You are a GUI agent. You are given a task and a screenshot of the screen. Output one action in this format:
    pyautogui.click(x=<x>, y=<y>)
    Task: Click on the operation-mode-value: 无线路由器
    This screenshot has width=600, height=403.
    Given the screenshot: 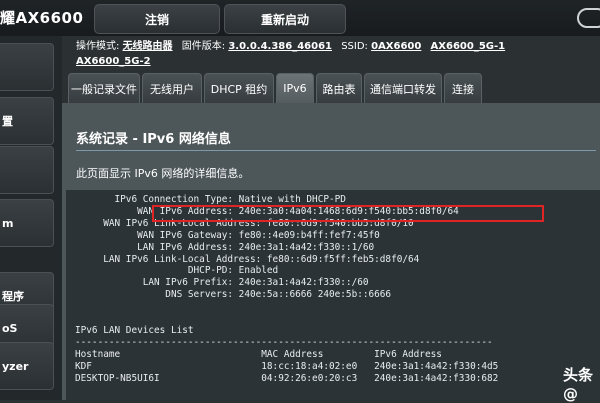 What is the action you would take?
    pyautogui.click(x=148, y=46)
    